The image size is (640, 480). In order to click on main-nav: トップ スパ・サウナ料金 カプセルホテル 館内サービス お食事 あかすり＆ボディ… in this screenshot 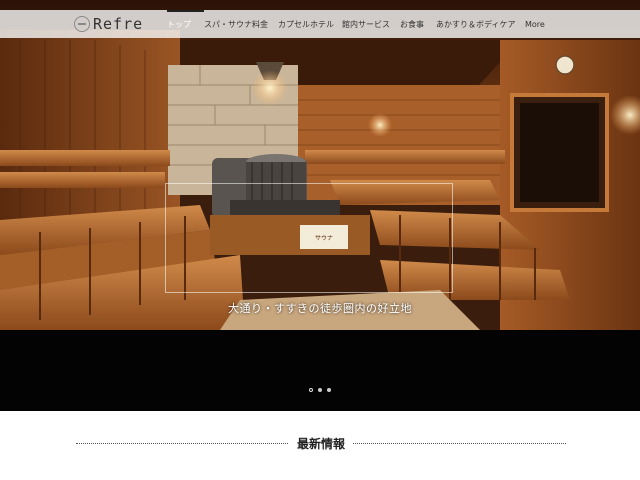, I will do `click(359, 24)`.